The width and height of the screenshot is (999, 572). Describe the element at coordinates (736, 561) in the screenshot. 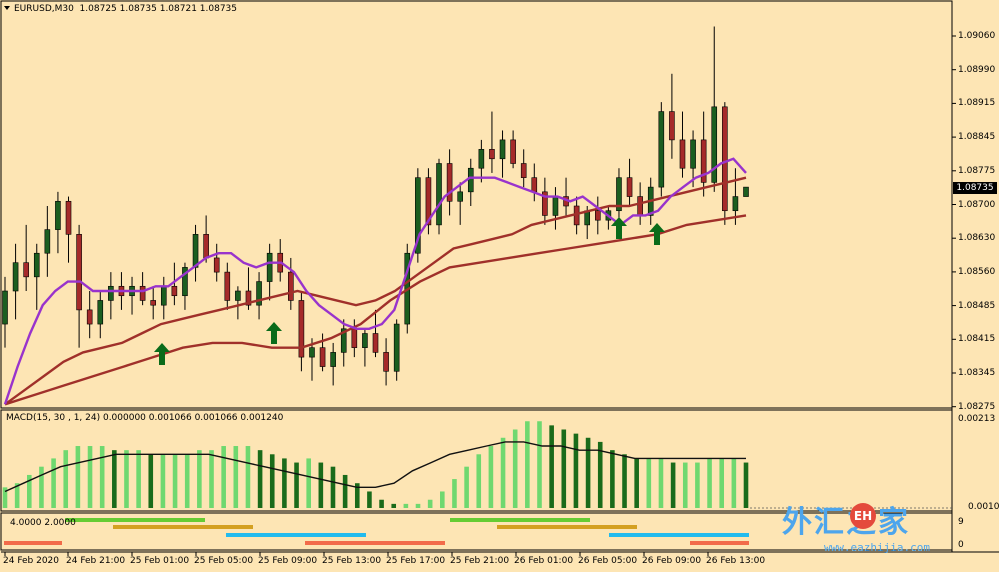

I see `x-tick-label: 26 Feb 13:00` at that location.